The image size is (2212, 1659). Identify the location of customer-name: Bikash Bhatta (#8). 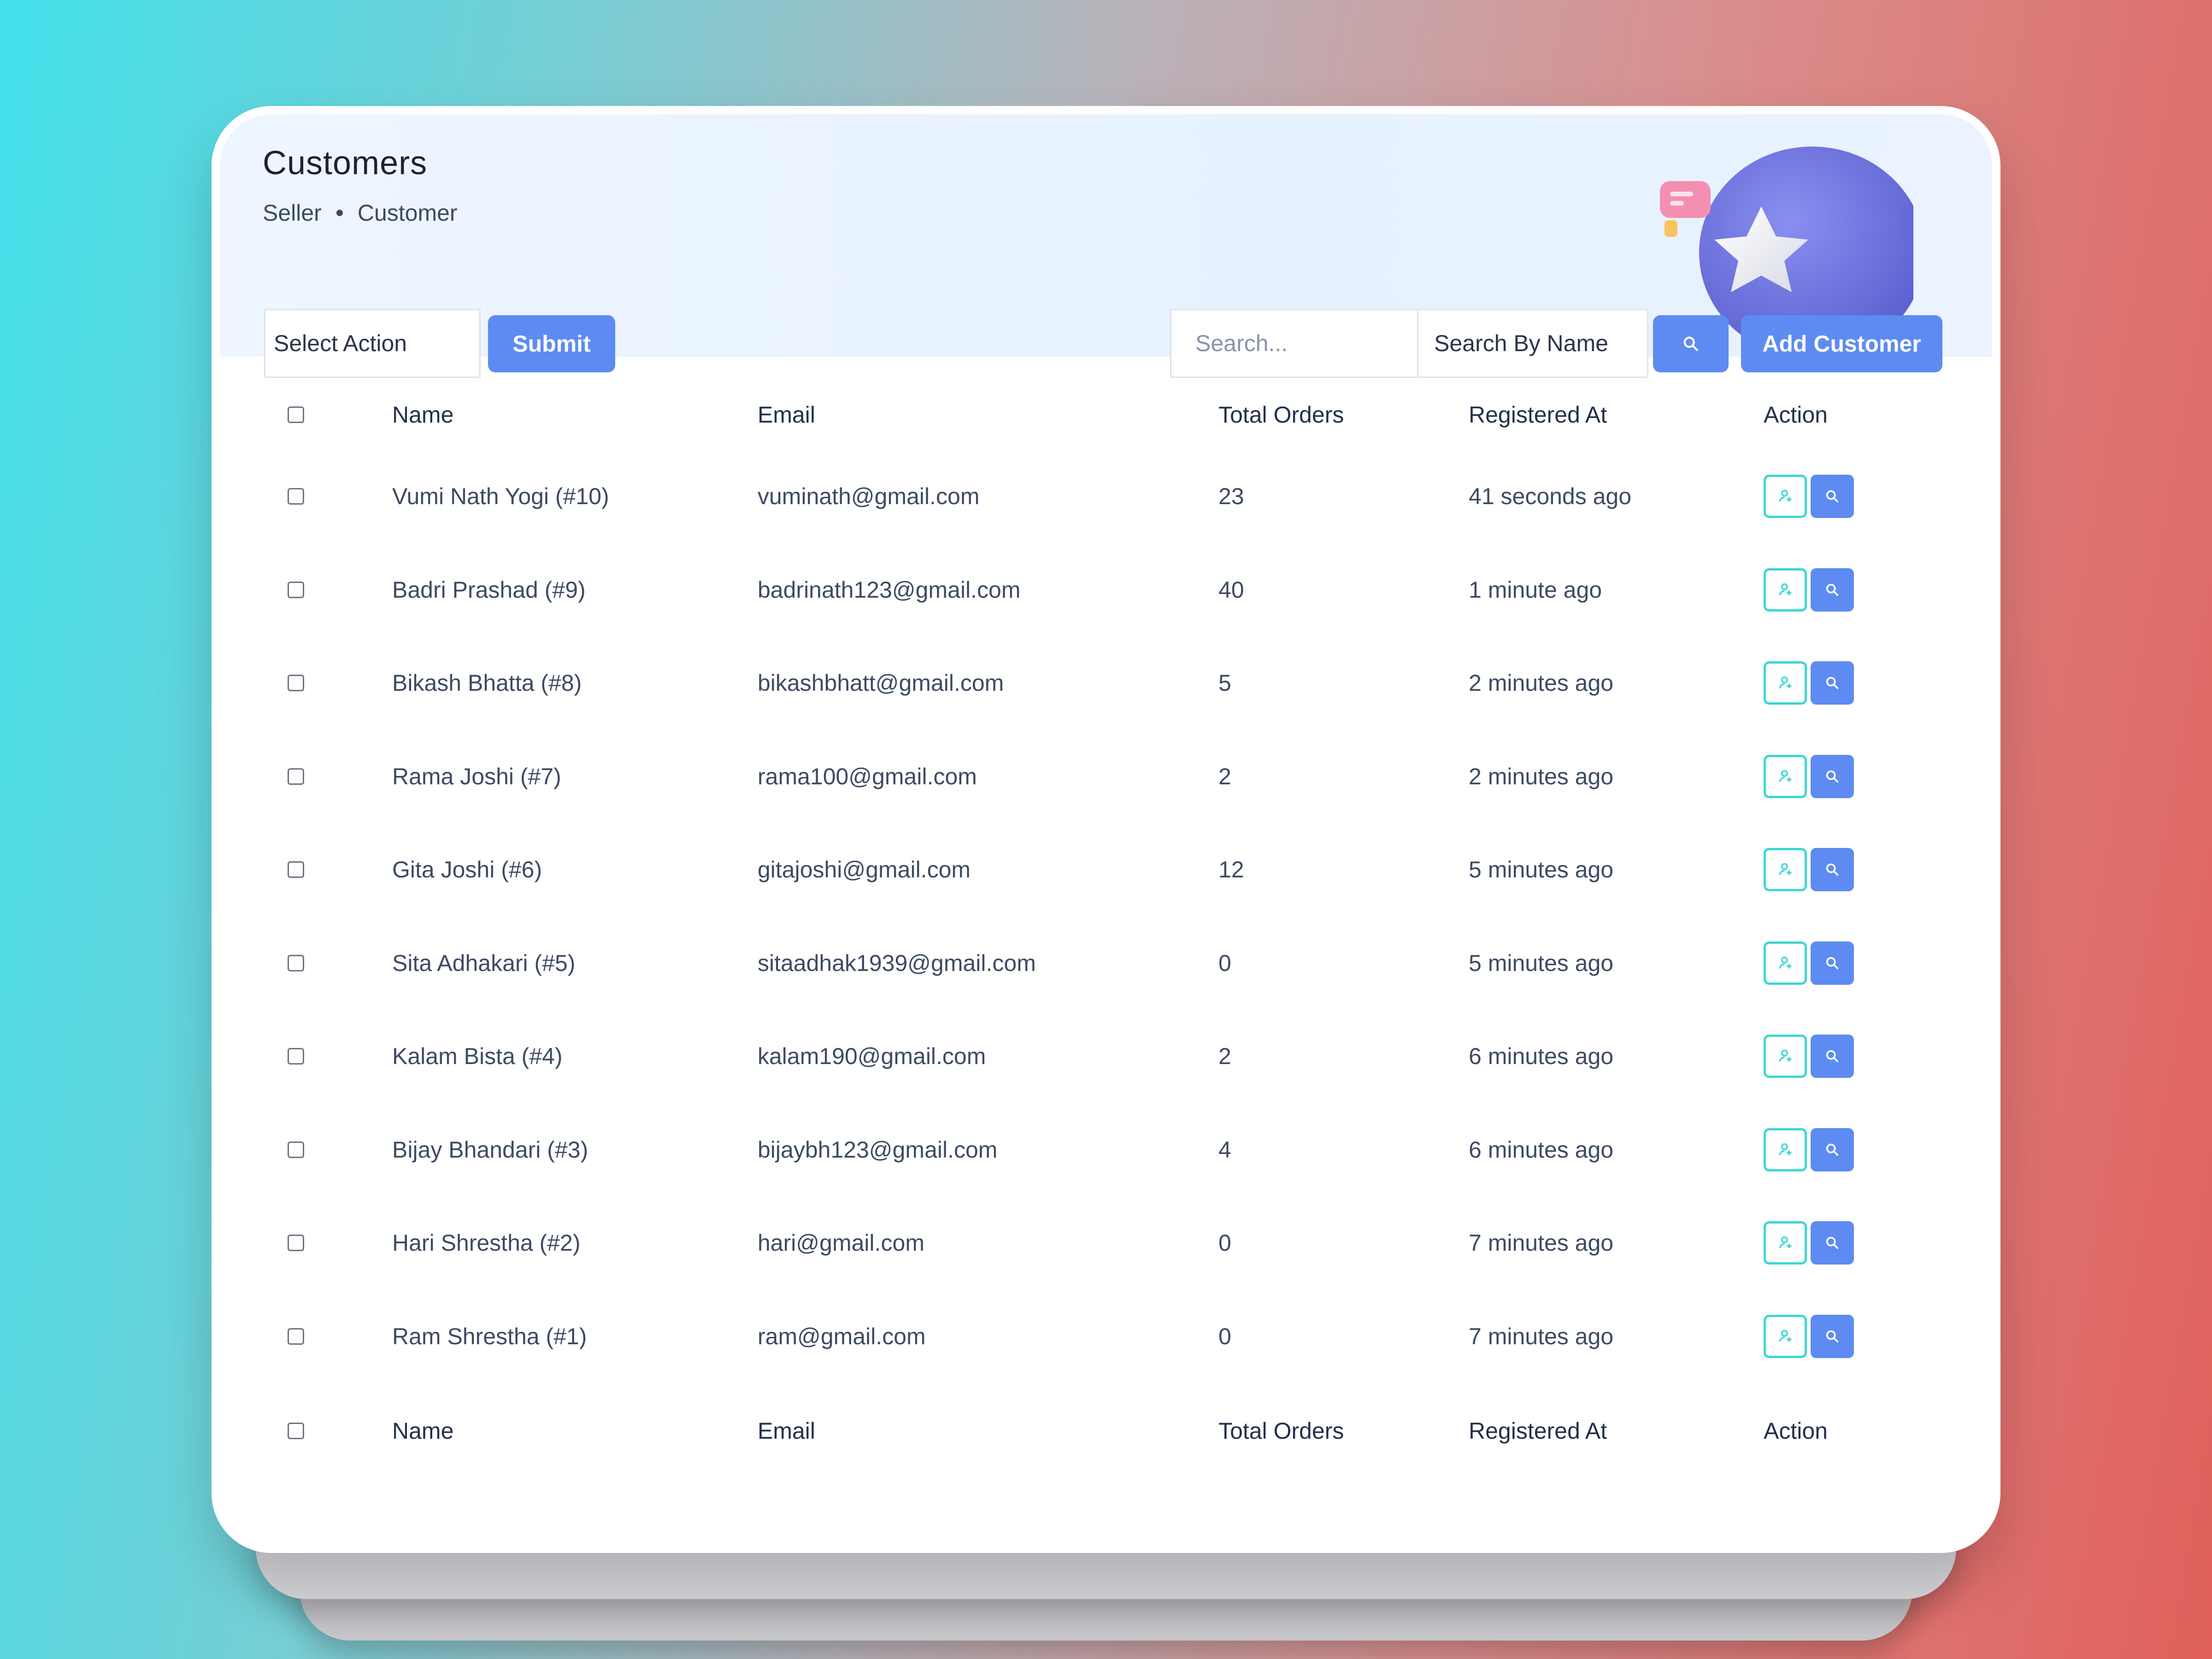
(487, 683).